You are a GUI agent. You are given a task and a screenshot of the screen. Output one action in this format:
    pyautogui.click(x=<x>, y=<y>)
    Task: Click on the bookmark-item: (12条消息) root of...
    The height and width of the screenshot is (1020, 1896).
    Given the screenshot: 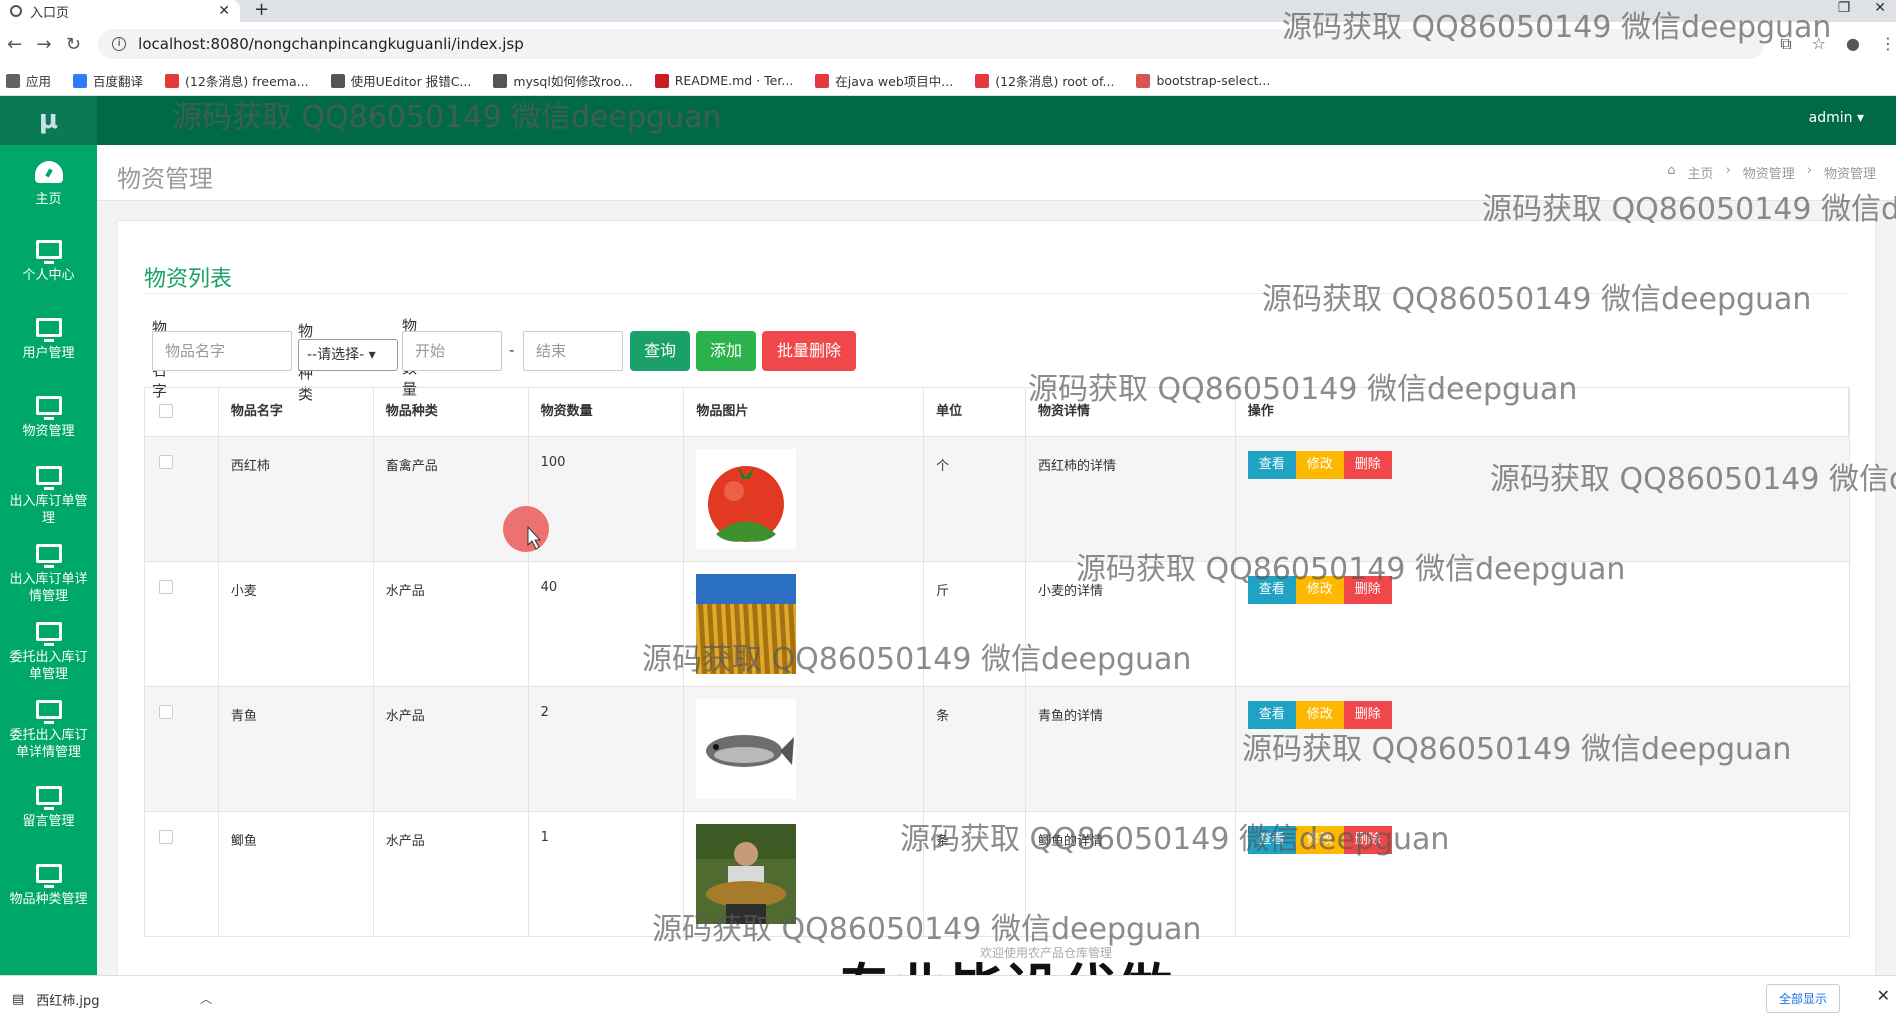 What is the action you would take?
    pyautogui.click(x=1044, y=80)
    